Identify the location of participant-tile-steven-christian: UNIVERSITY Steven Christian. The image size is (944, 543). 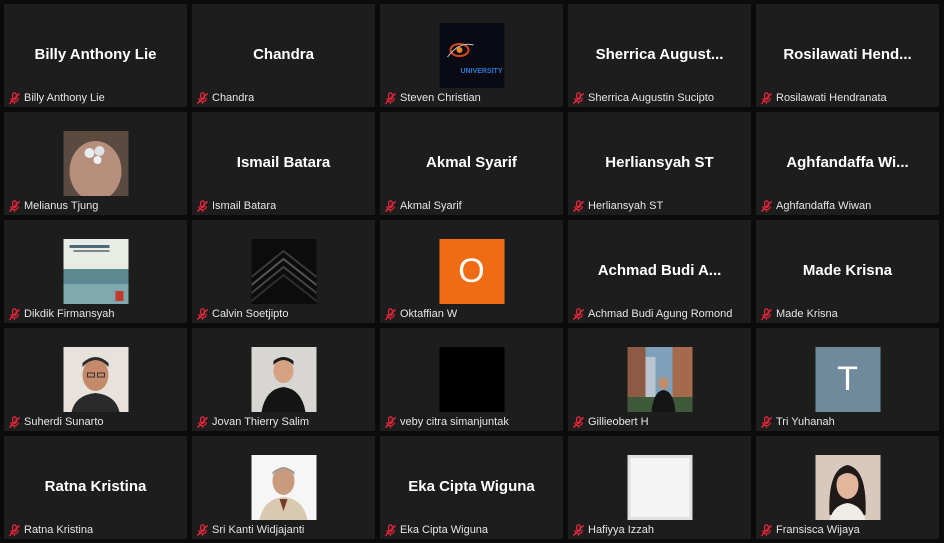
(471, 55).